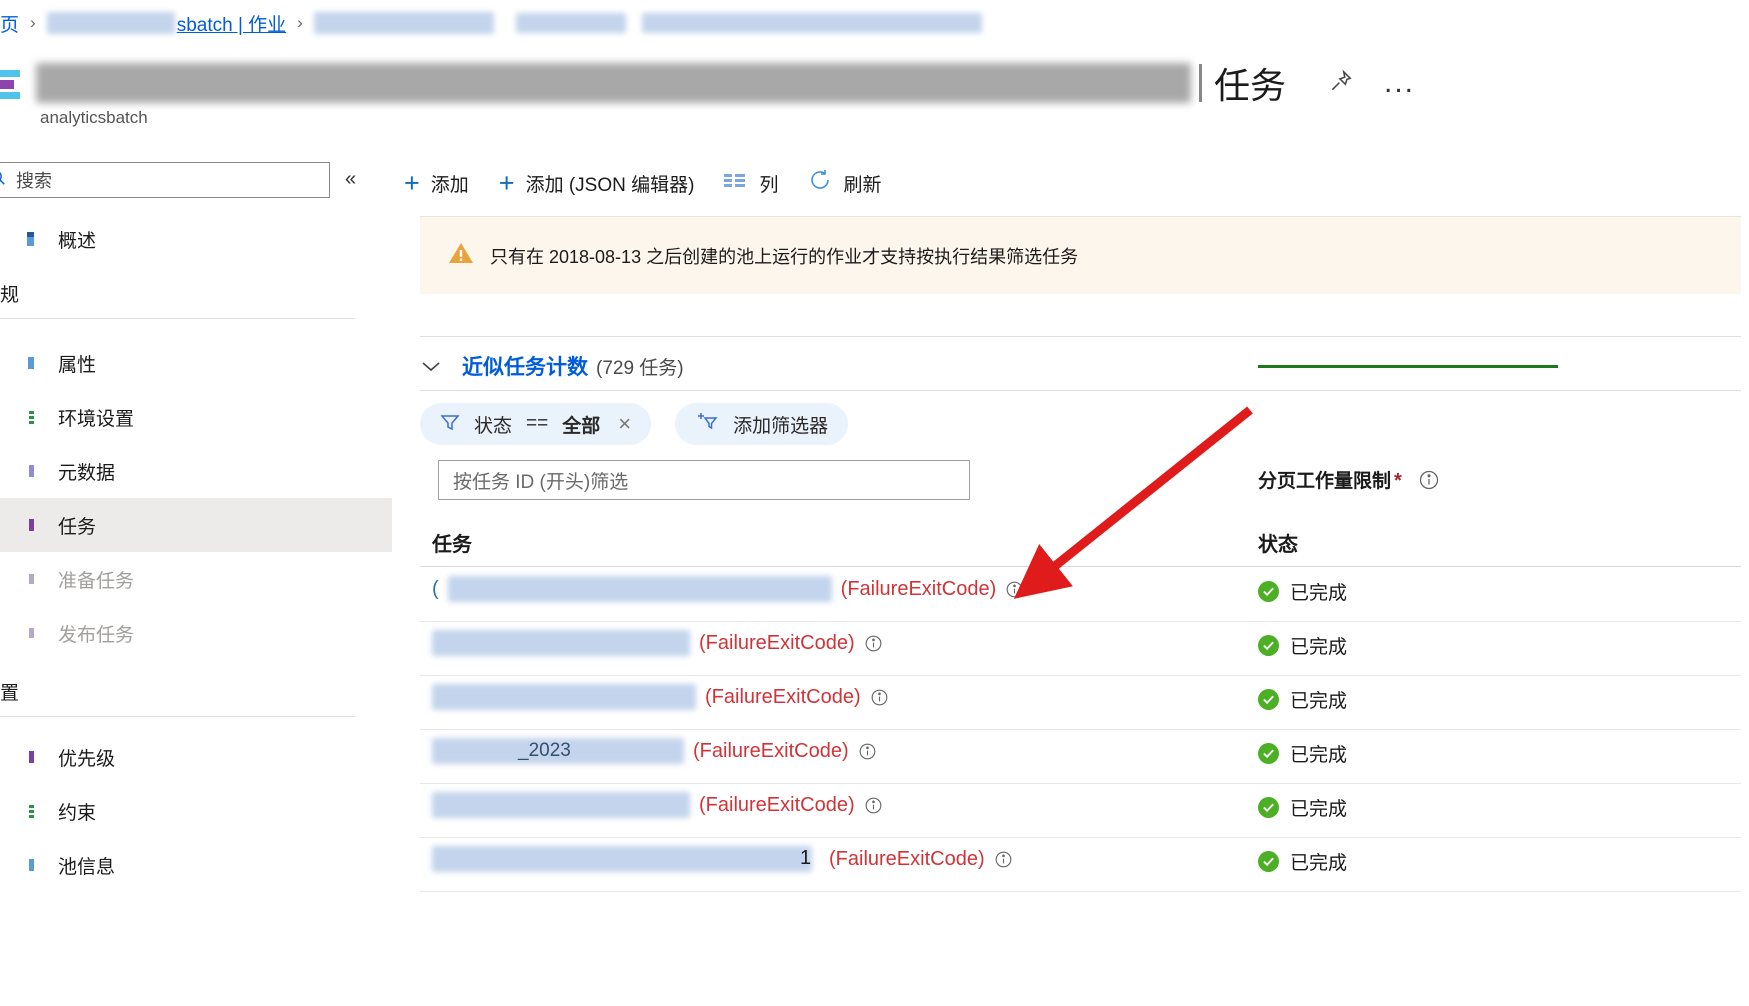 The image size is (1749, 1006). What do you see at coordinates (403, 23) in the screenshot?
I see `redacted-breadcrumb-current` at bounding box center [403, 23].